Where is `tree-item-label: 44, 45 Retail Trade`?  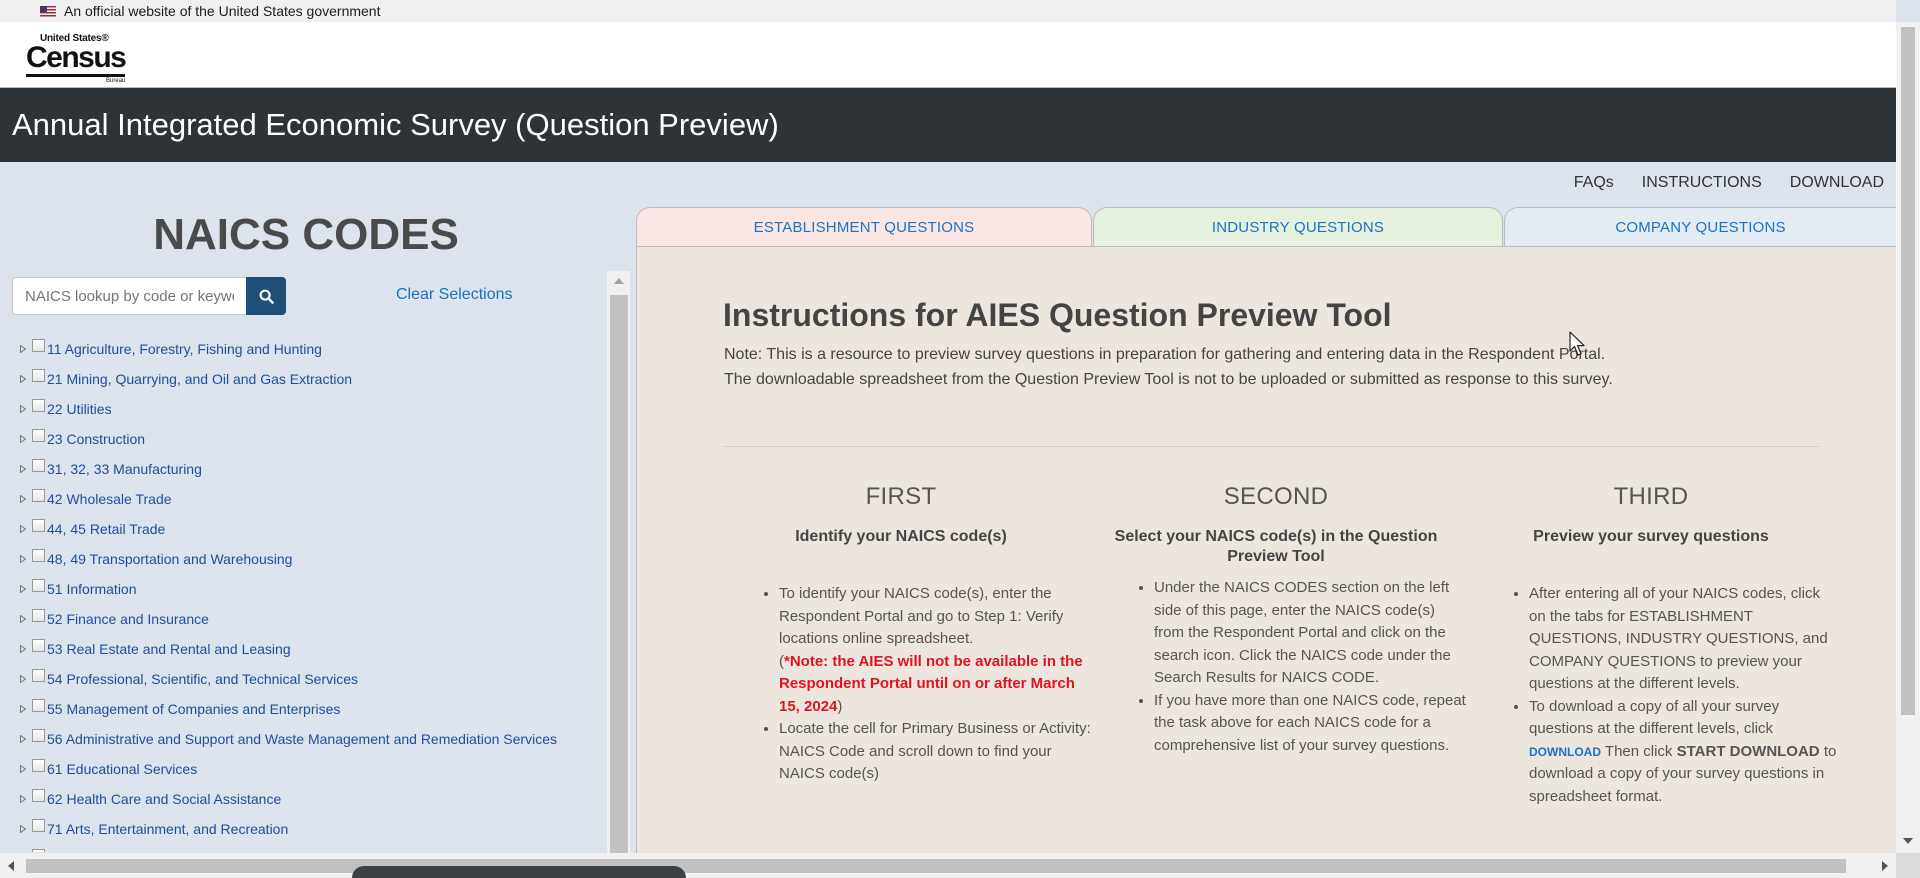
tree-item-label: 44, 45 Retail Trade is located at coordinates (106, 529).